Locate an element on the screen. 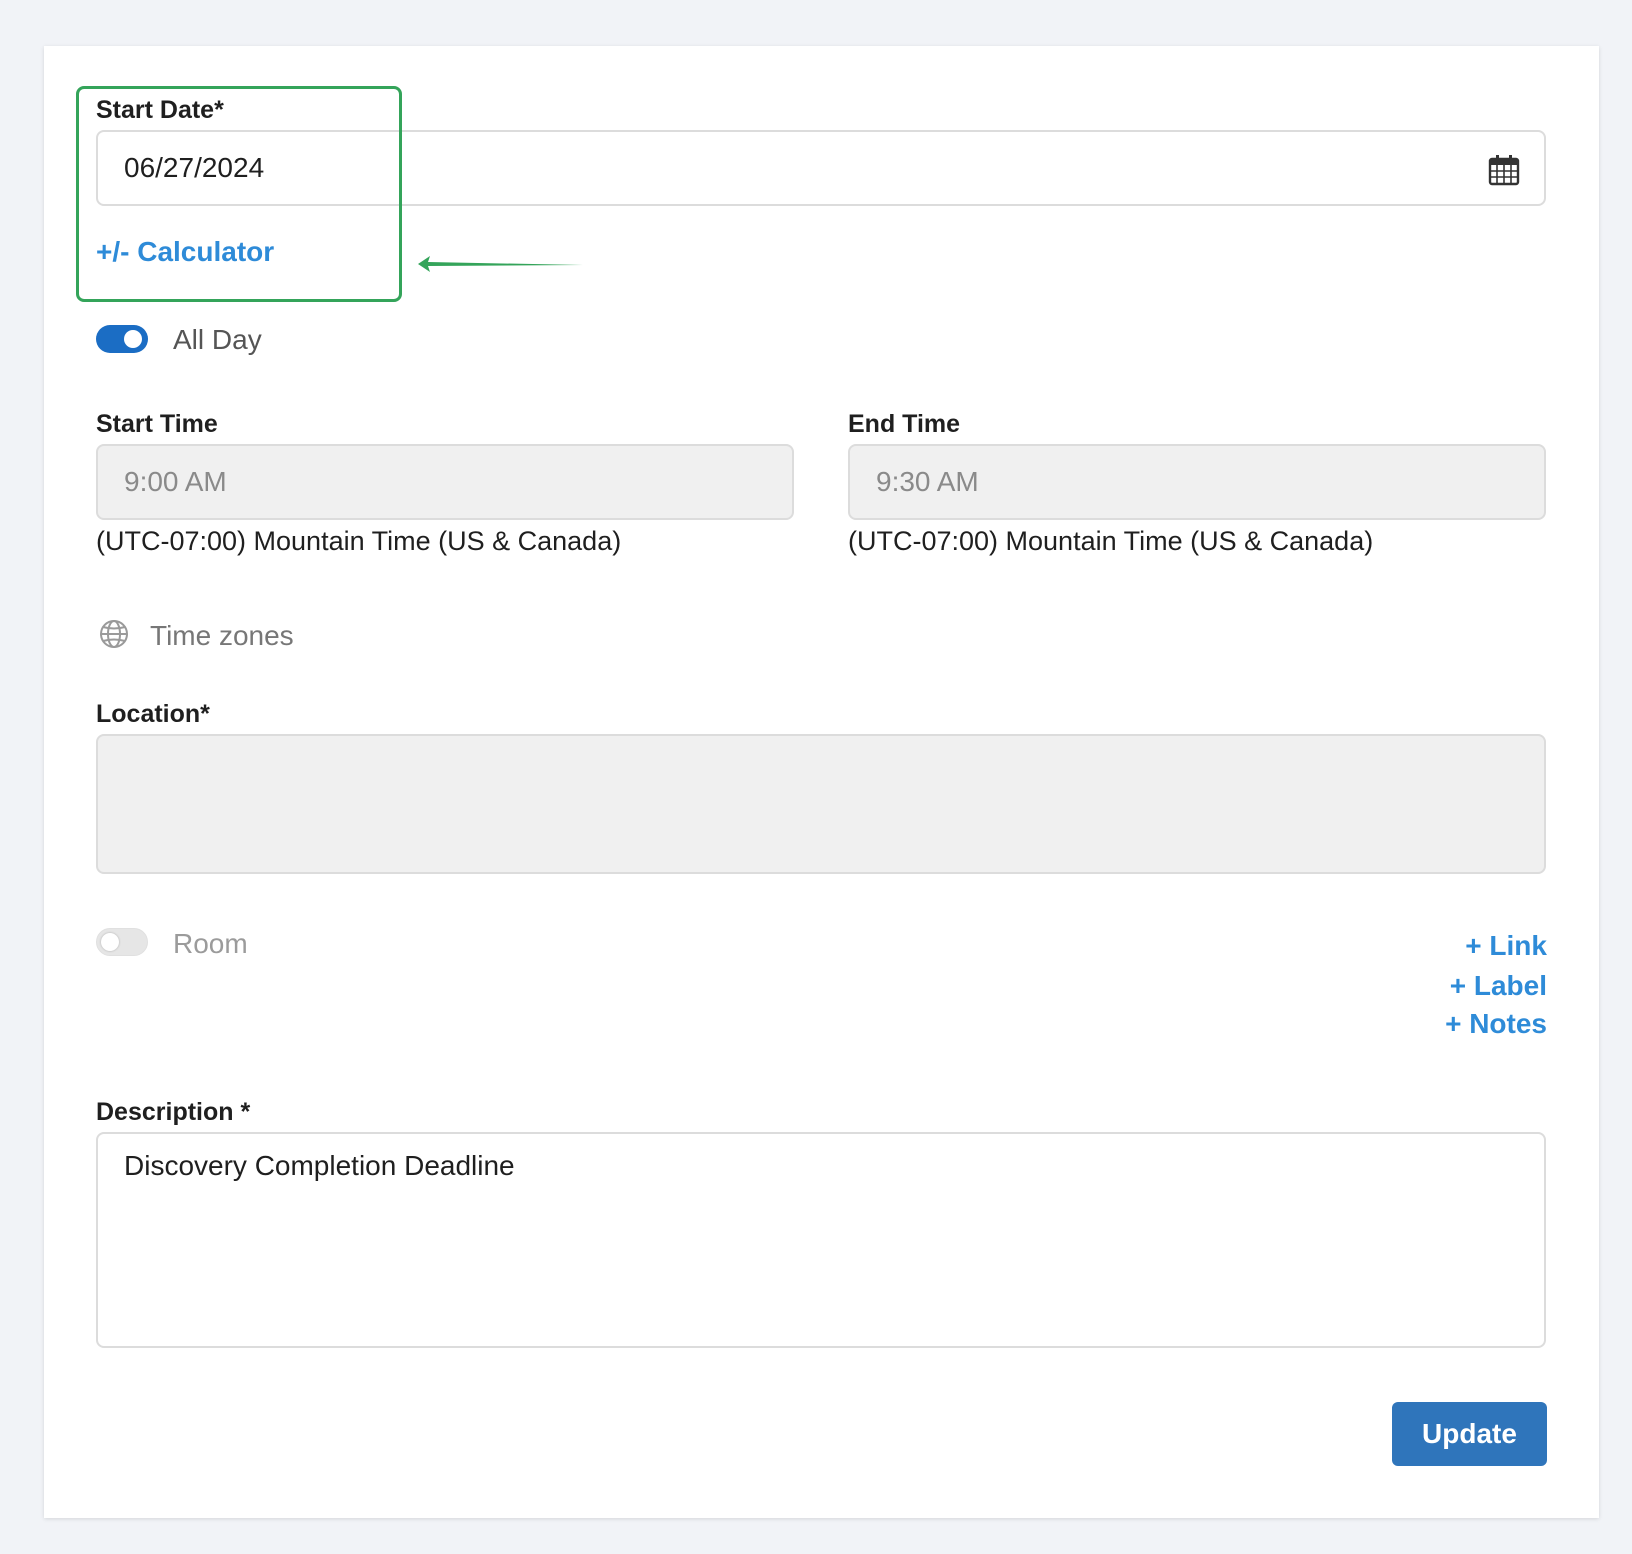 The height and width of the screenshot is (1554, 1632). description-value: Discovery Completion Deadline is located at coordinates (319, 1165).